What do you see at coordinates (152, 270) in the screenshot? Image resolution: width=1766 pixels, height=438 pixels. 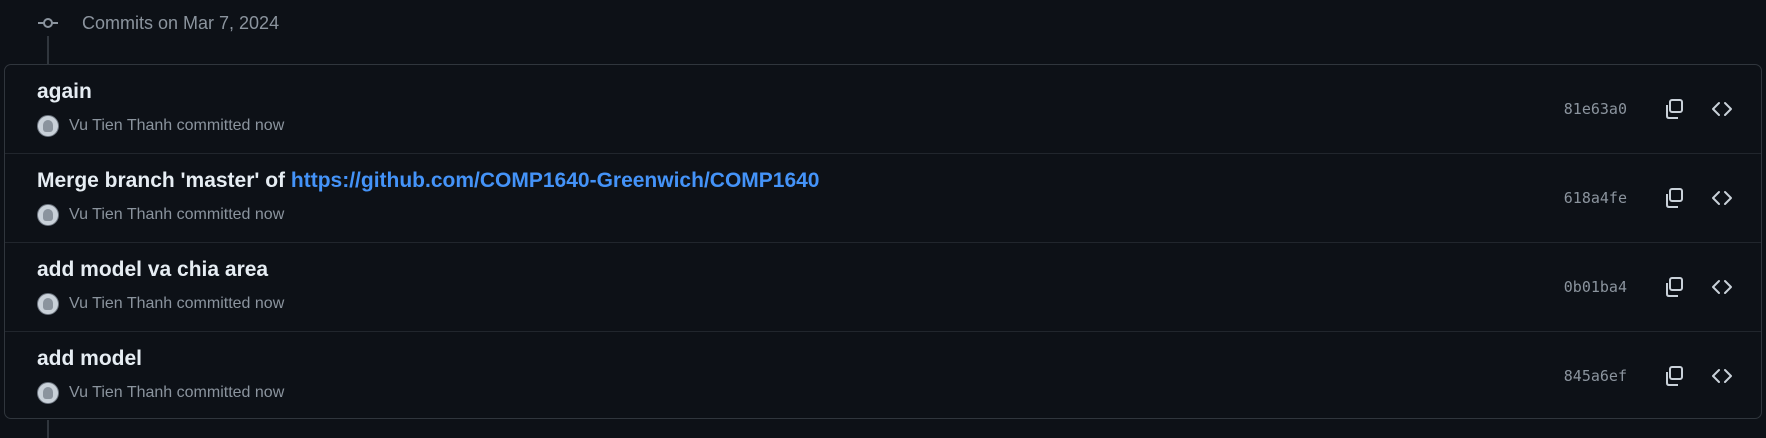 I see `commit-title: add model va chia area` at bounding box center [152, 270].